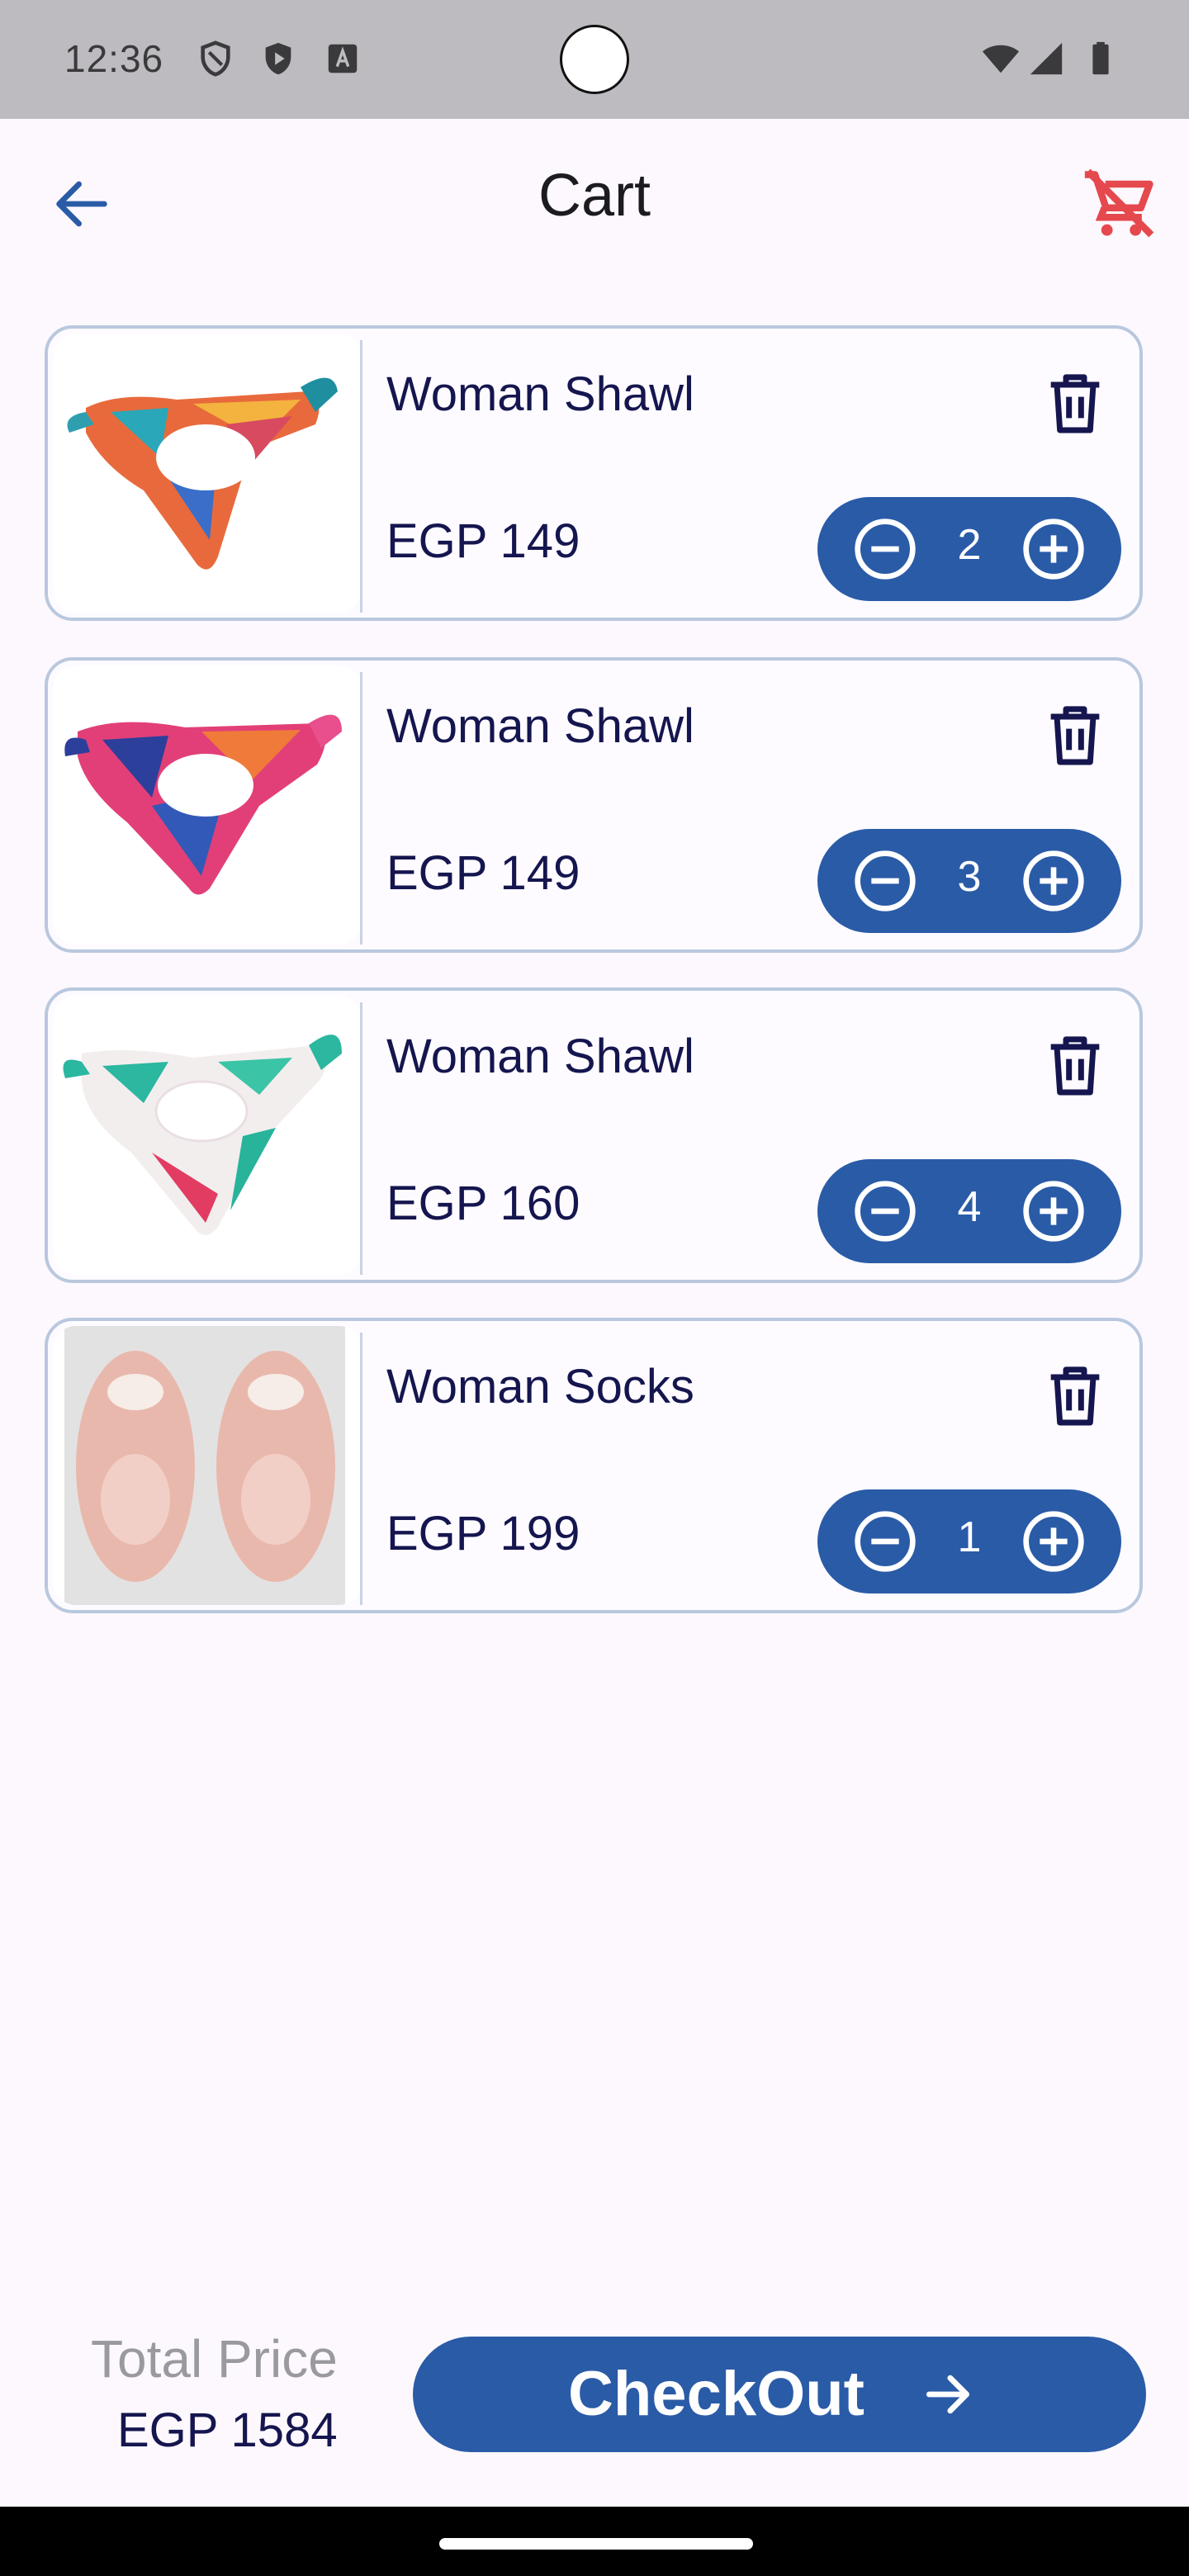 Image resolution: width=1189 pixels, height=2576 pixels. I want to click on remove-shopping-cart-icon, so click(1120, 203).